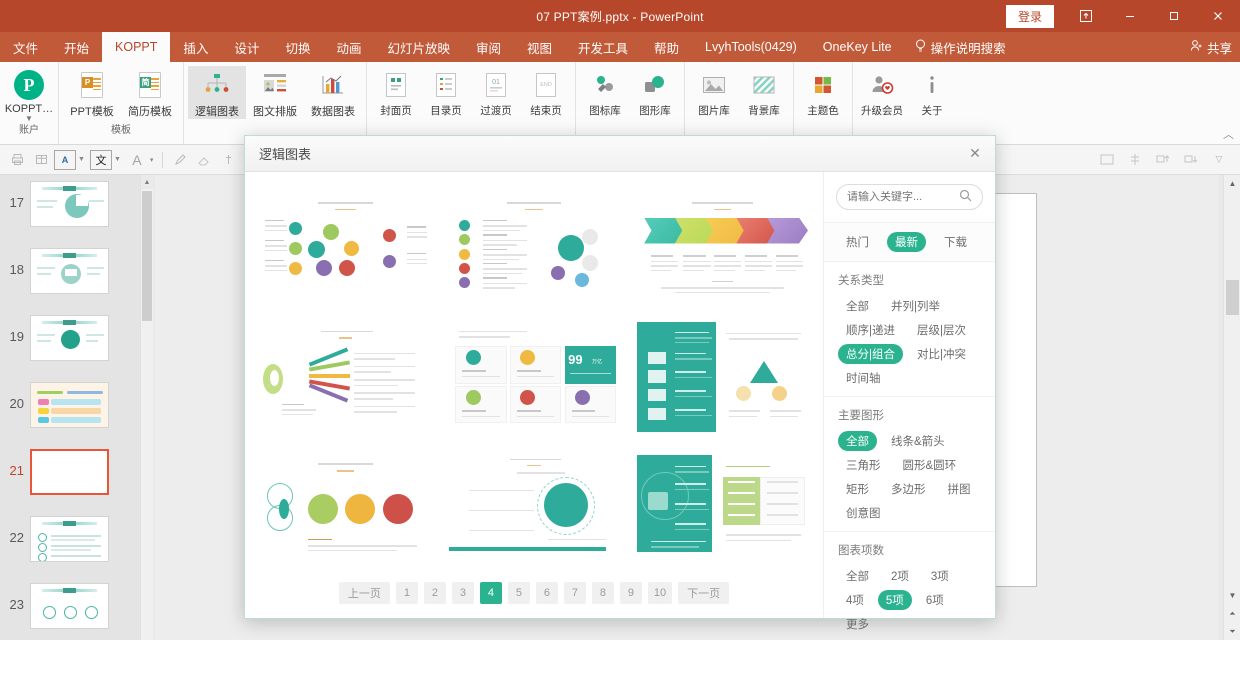  What do you see at coordinates (764, 92) in the screenshot?
I see `background-library-button: 背景库` at bounding box center [764, 92].